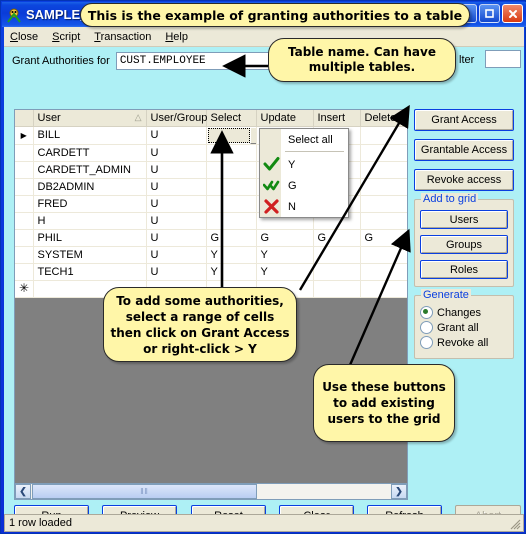 Image resolution: width=526 pixels, height=534 pixels. I want to click on radio-revoke-all: Revoke all, so click(464, 342).